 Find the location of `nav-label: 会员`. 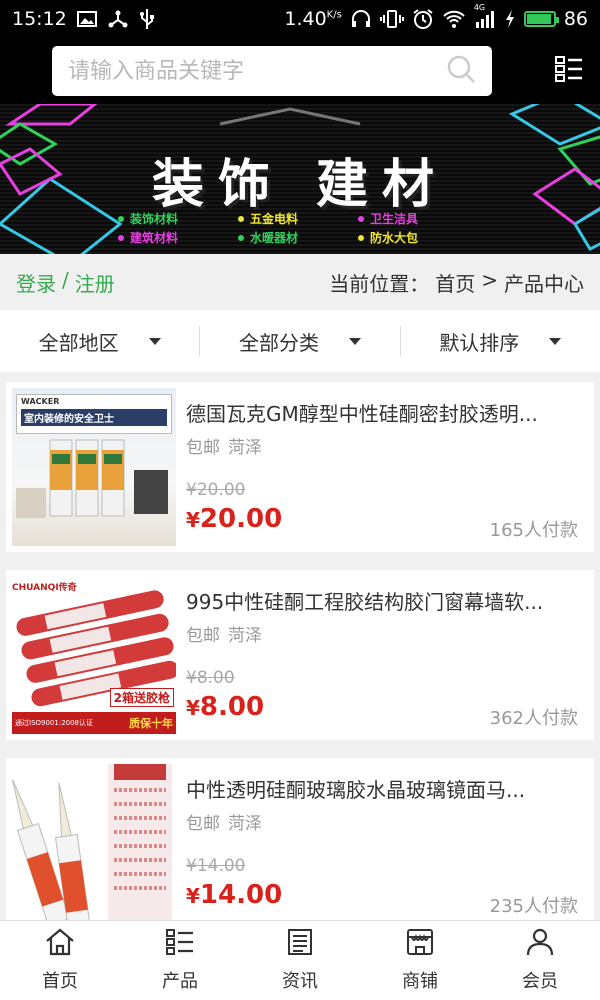

nav-label: 会员 is located at coordinates (540, 981).